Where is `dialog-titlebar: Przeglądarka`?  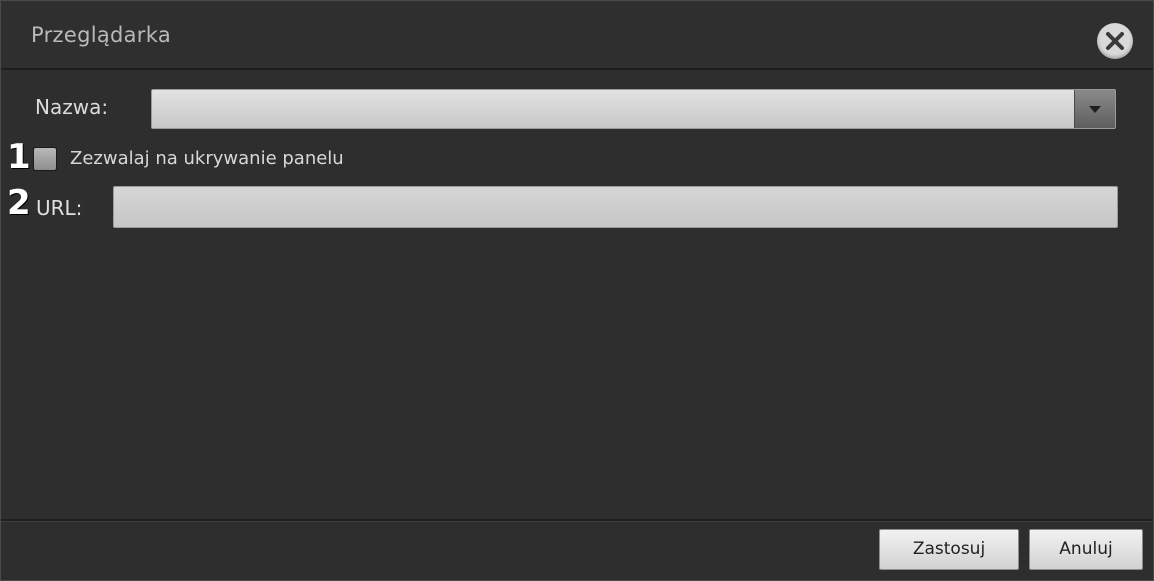
dialog-titlebar: Przeglądarka is located at coordinates (577, 35).